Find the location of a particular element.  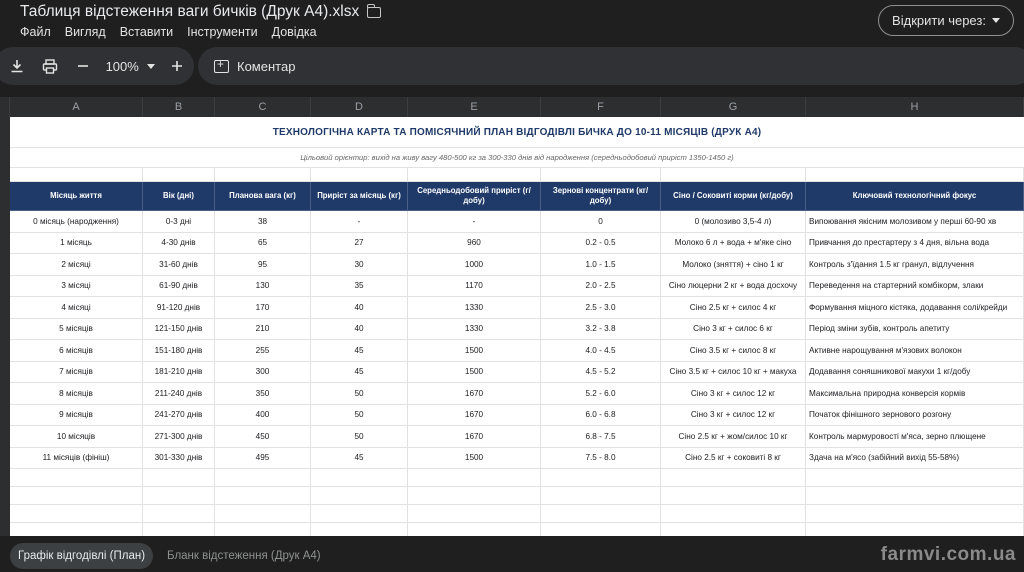

menu-tools: Інструменти is located at coordinates (226, 32).